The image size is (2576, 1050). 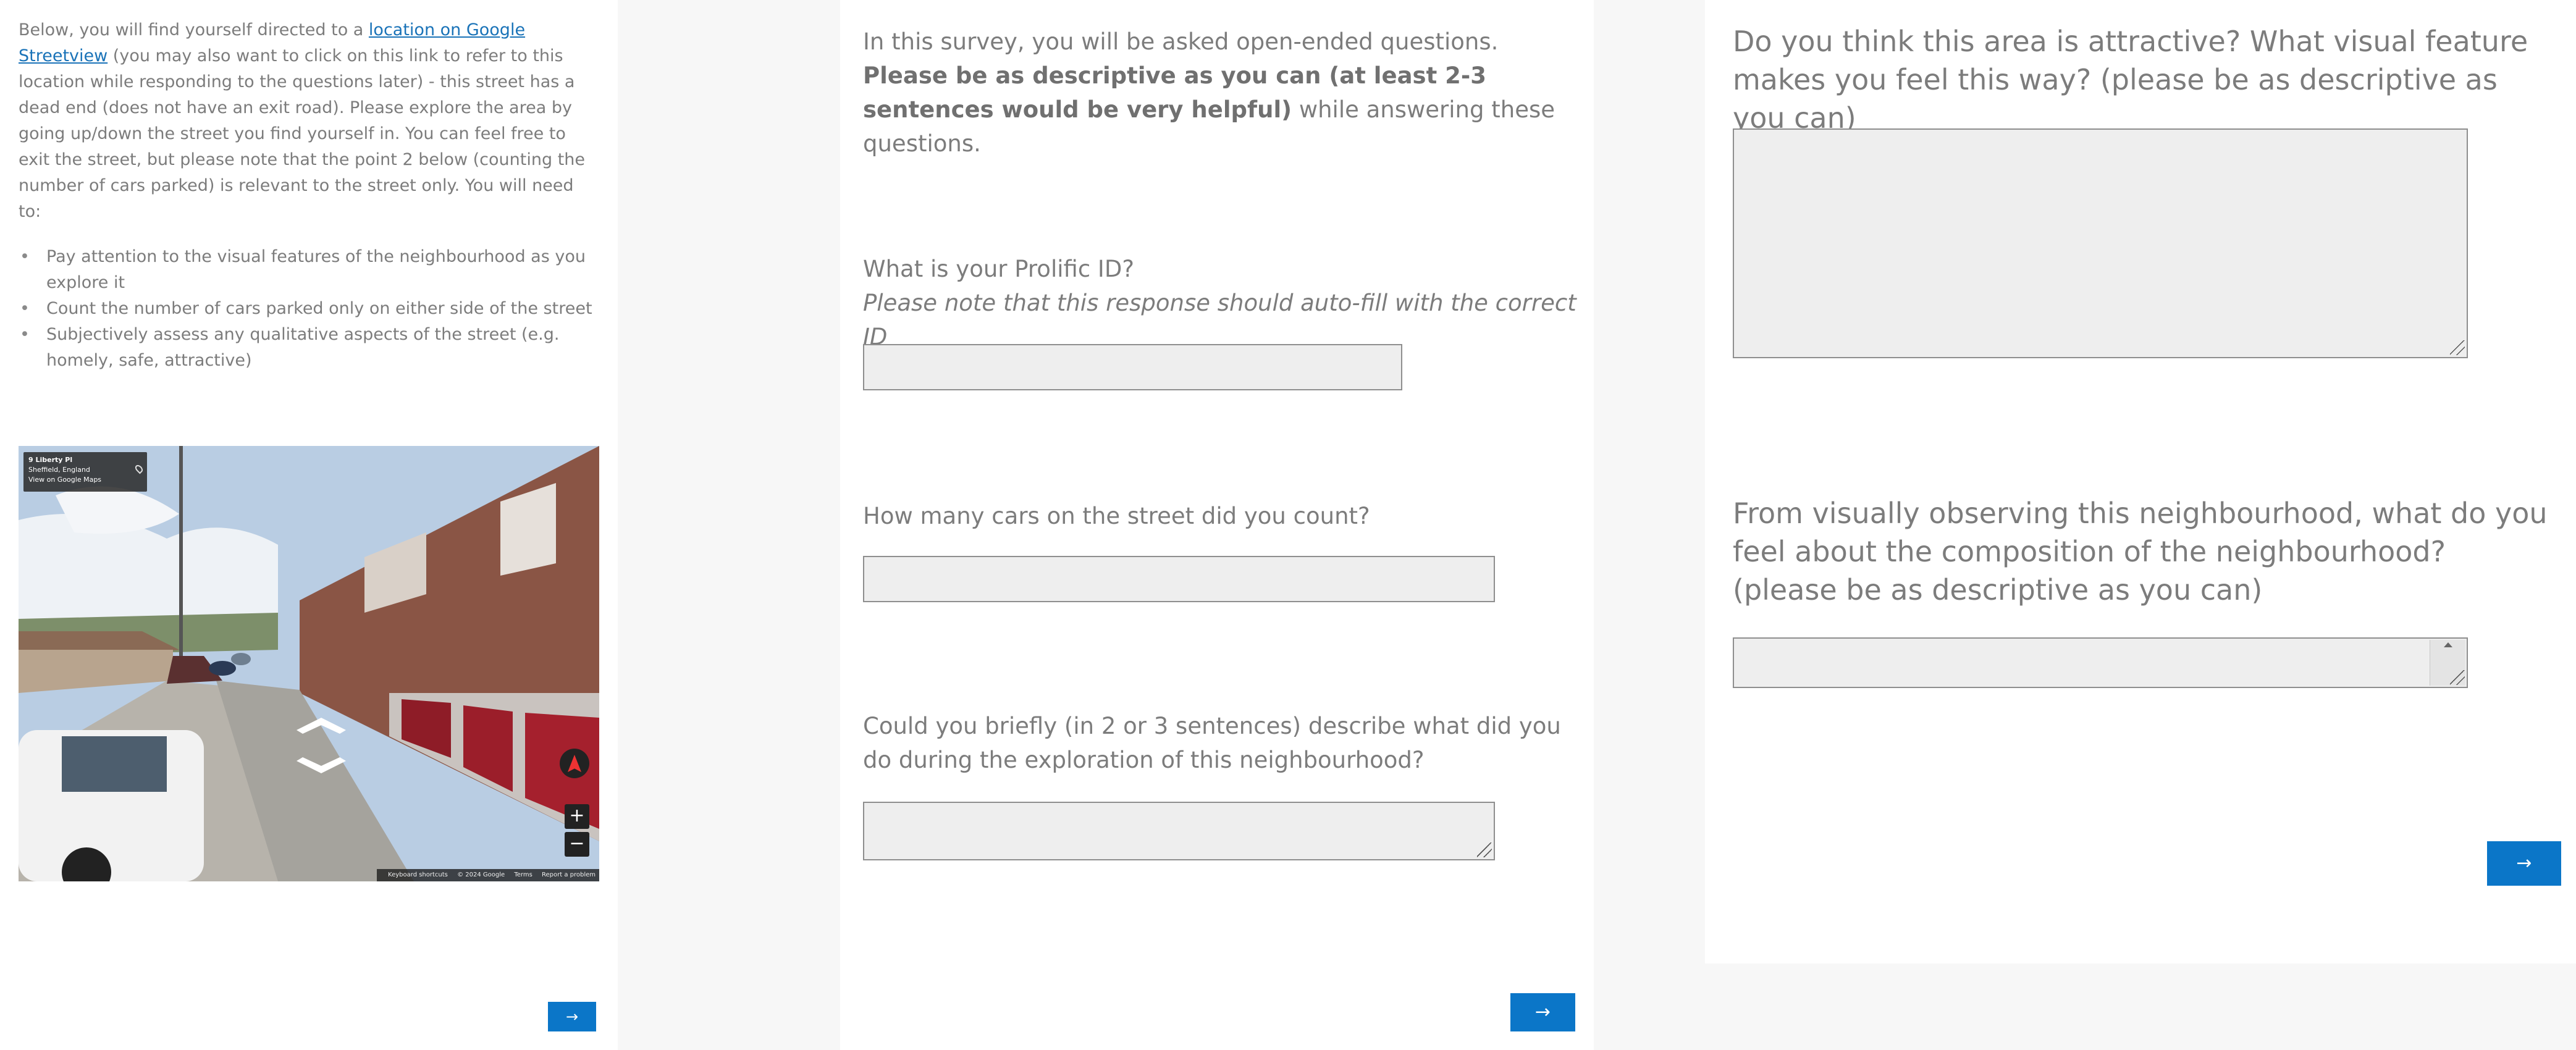 I want to click on question-label: What is your Prolific ID?, so click(x=998, y=269).